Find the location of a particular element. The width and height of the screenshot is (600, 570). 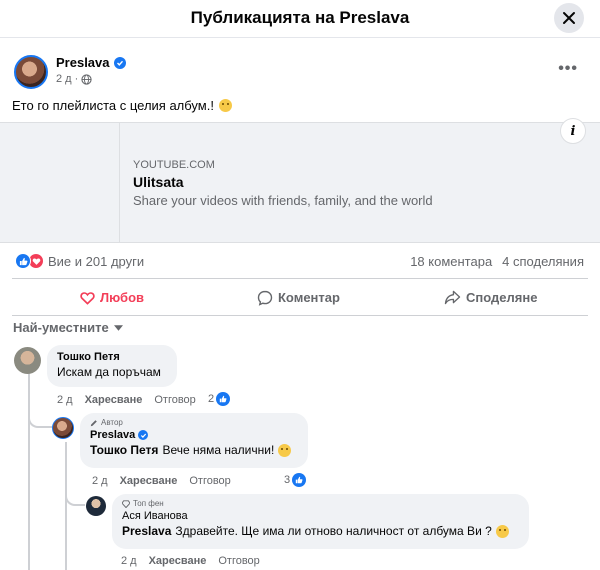

comments-count: 18 коментара is located at coordinates (451, 261).